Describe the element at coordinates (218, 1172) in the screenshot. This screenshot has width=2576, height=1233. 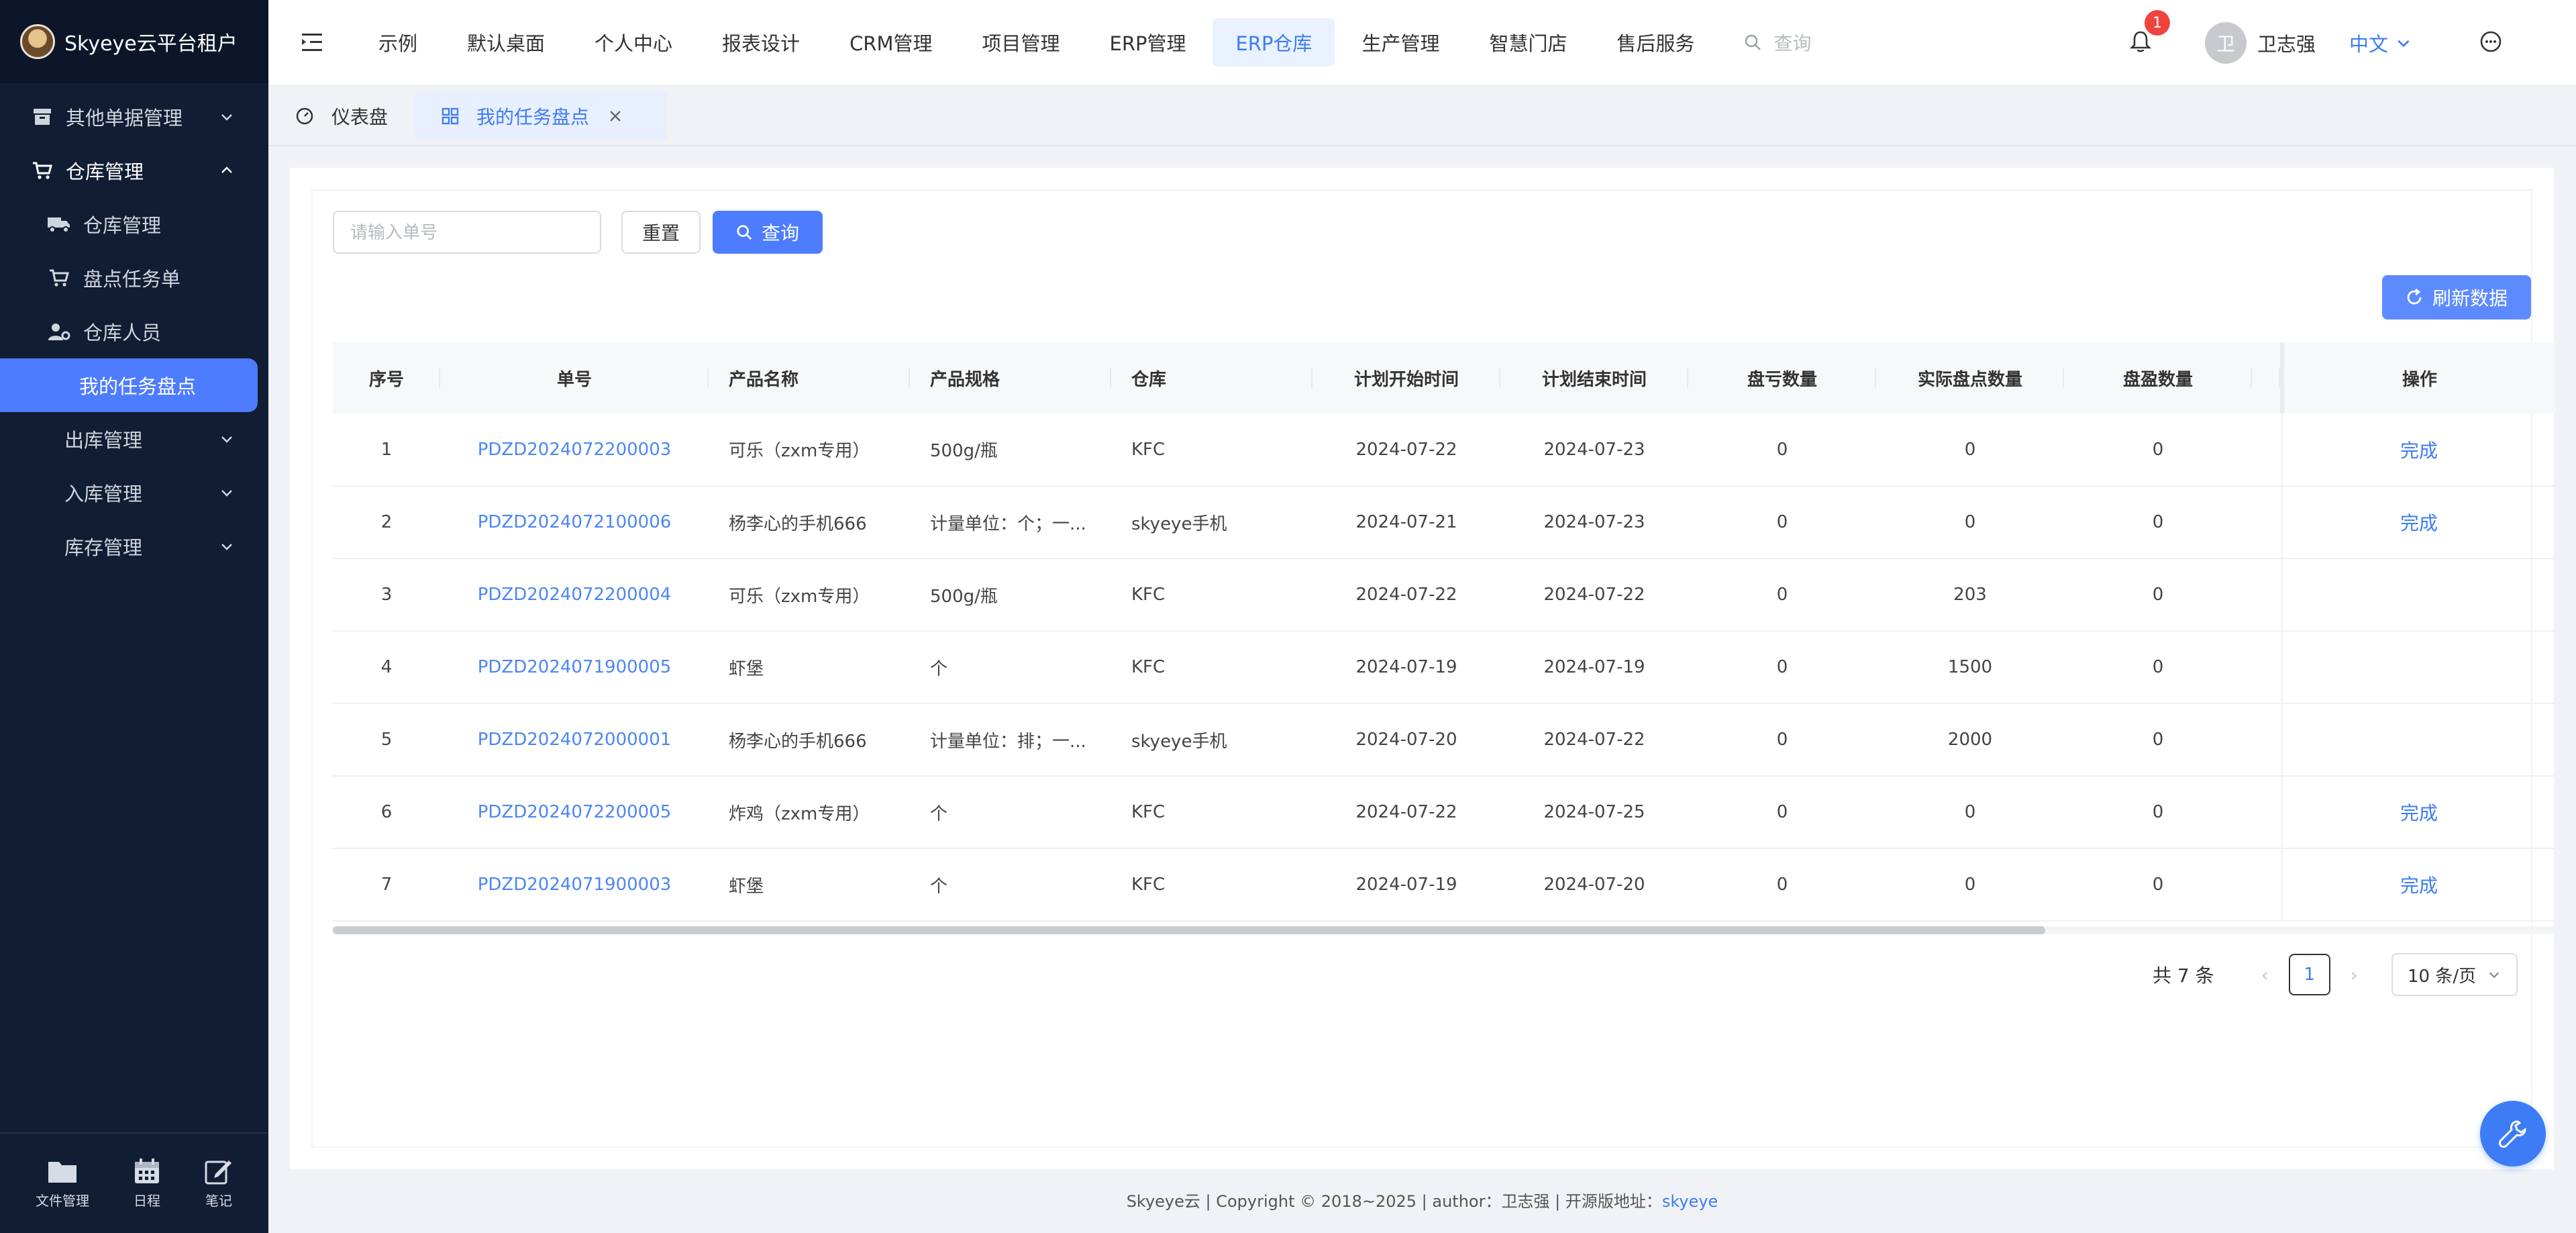
I see `edit-icon` at that location.